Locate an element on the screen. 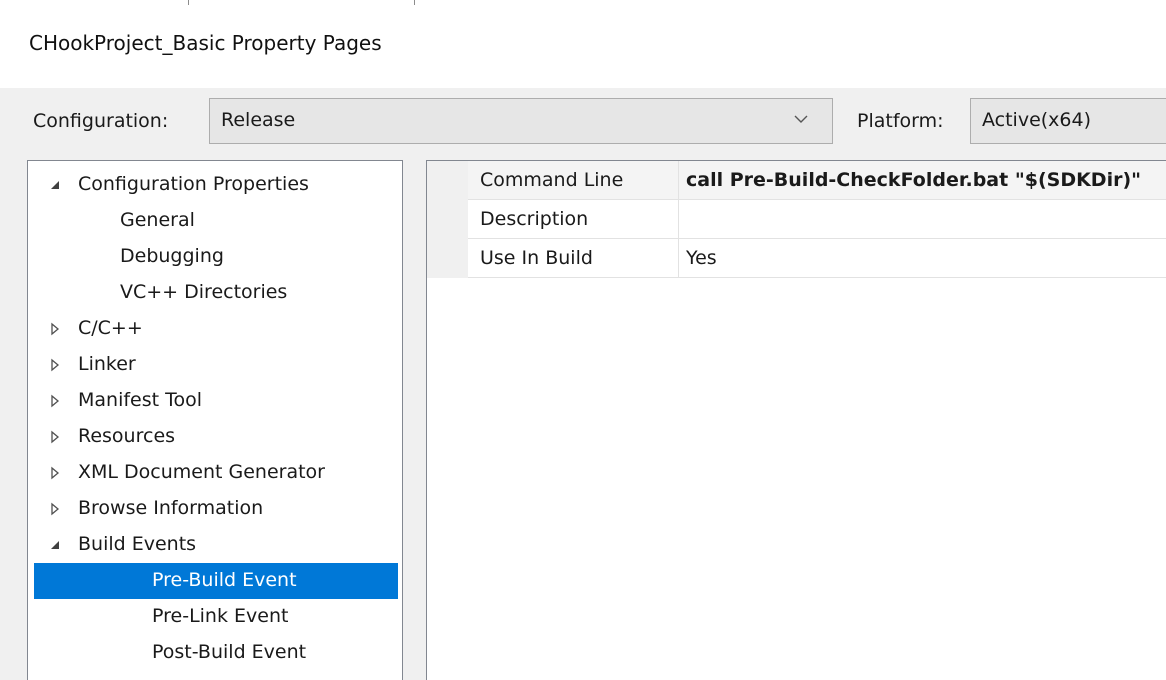  tree-item: Post-Build Event is located at coordinates (210, 653).